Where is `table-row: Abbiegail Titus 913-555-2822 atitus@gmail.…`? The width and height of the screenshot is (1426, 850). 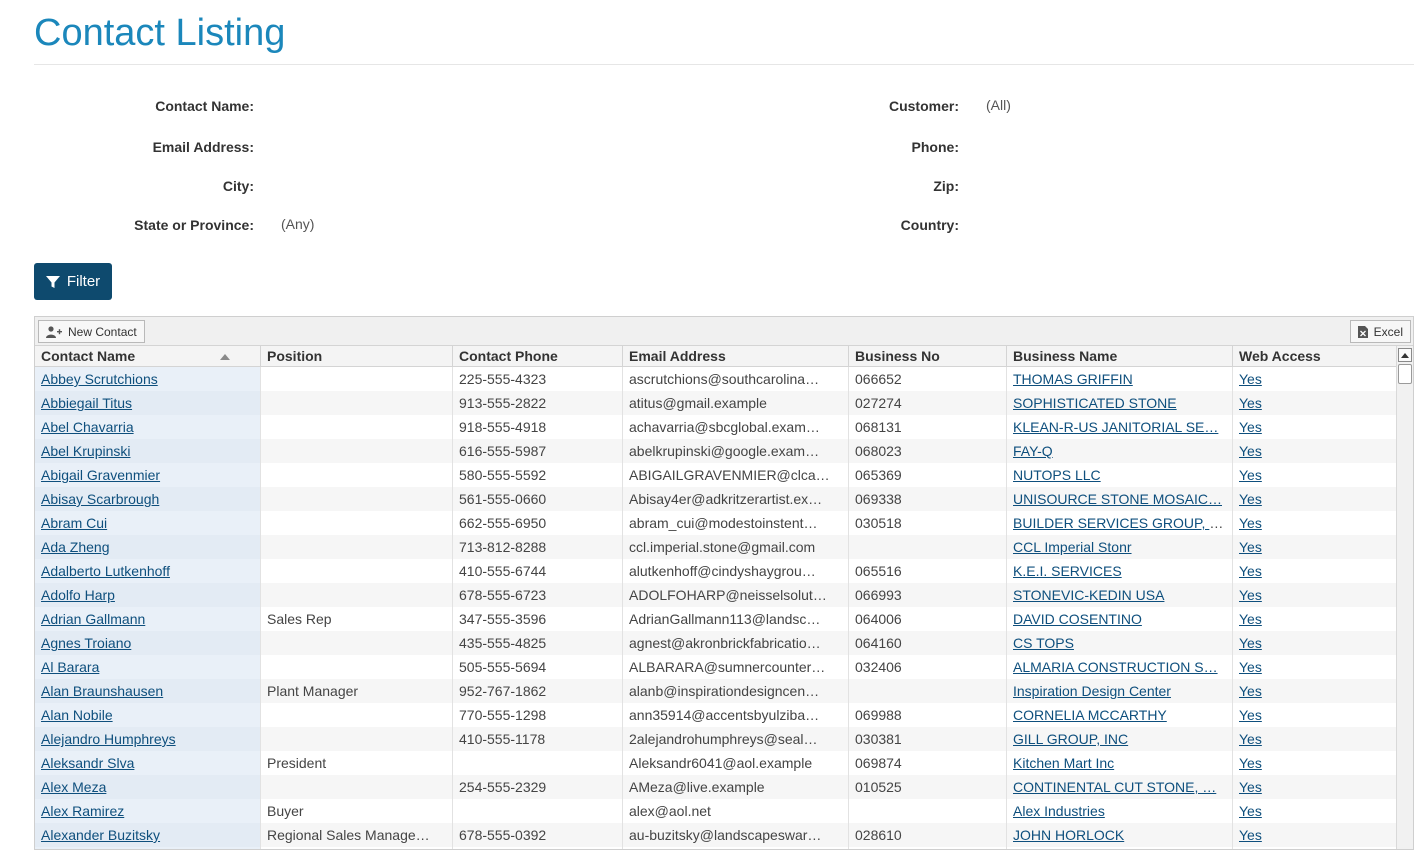
table-row: Abbiegail Titus 913-555-2822 atitus@gmail.… is located at coordinates (716, 403).